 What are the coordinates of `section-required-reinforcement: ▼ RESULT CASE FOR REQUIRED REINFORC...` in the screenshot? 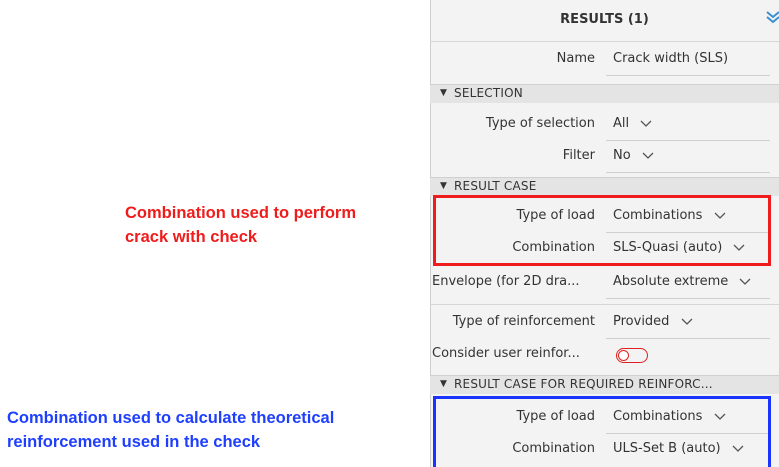 It's located at (604, 384).